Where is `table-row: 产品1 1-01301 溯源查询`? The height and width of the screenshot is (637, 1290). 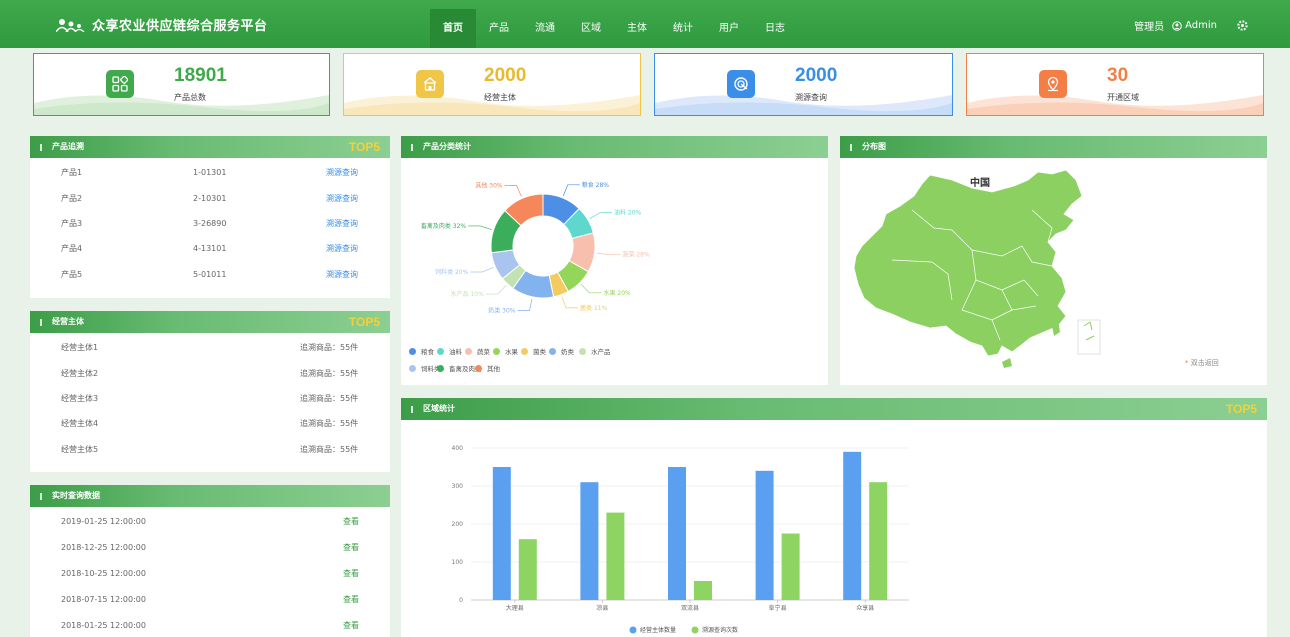 table-row: 产品1 1-01301 溯源查询 is located at coordinates (210, 172).